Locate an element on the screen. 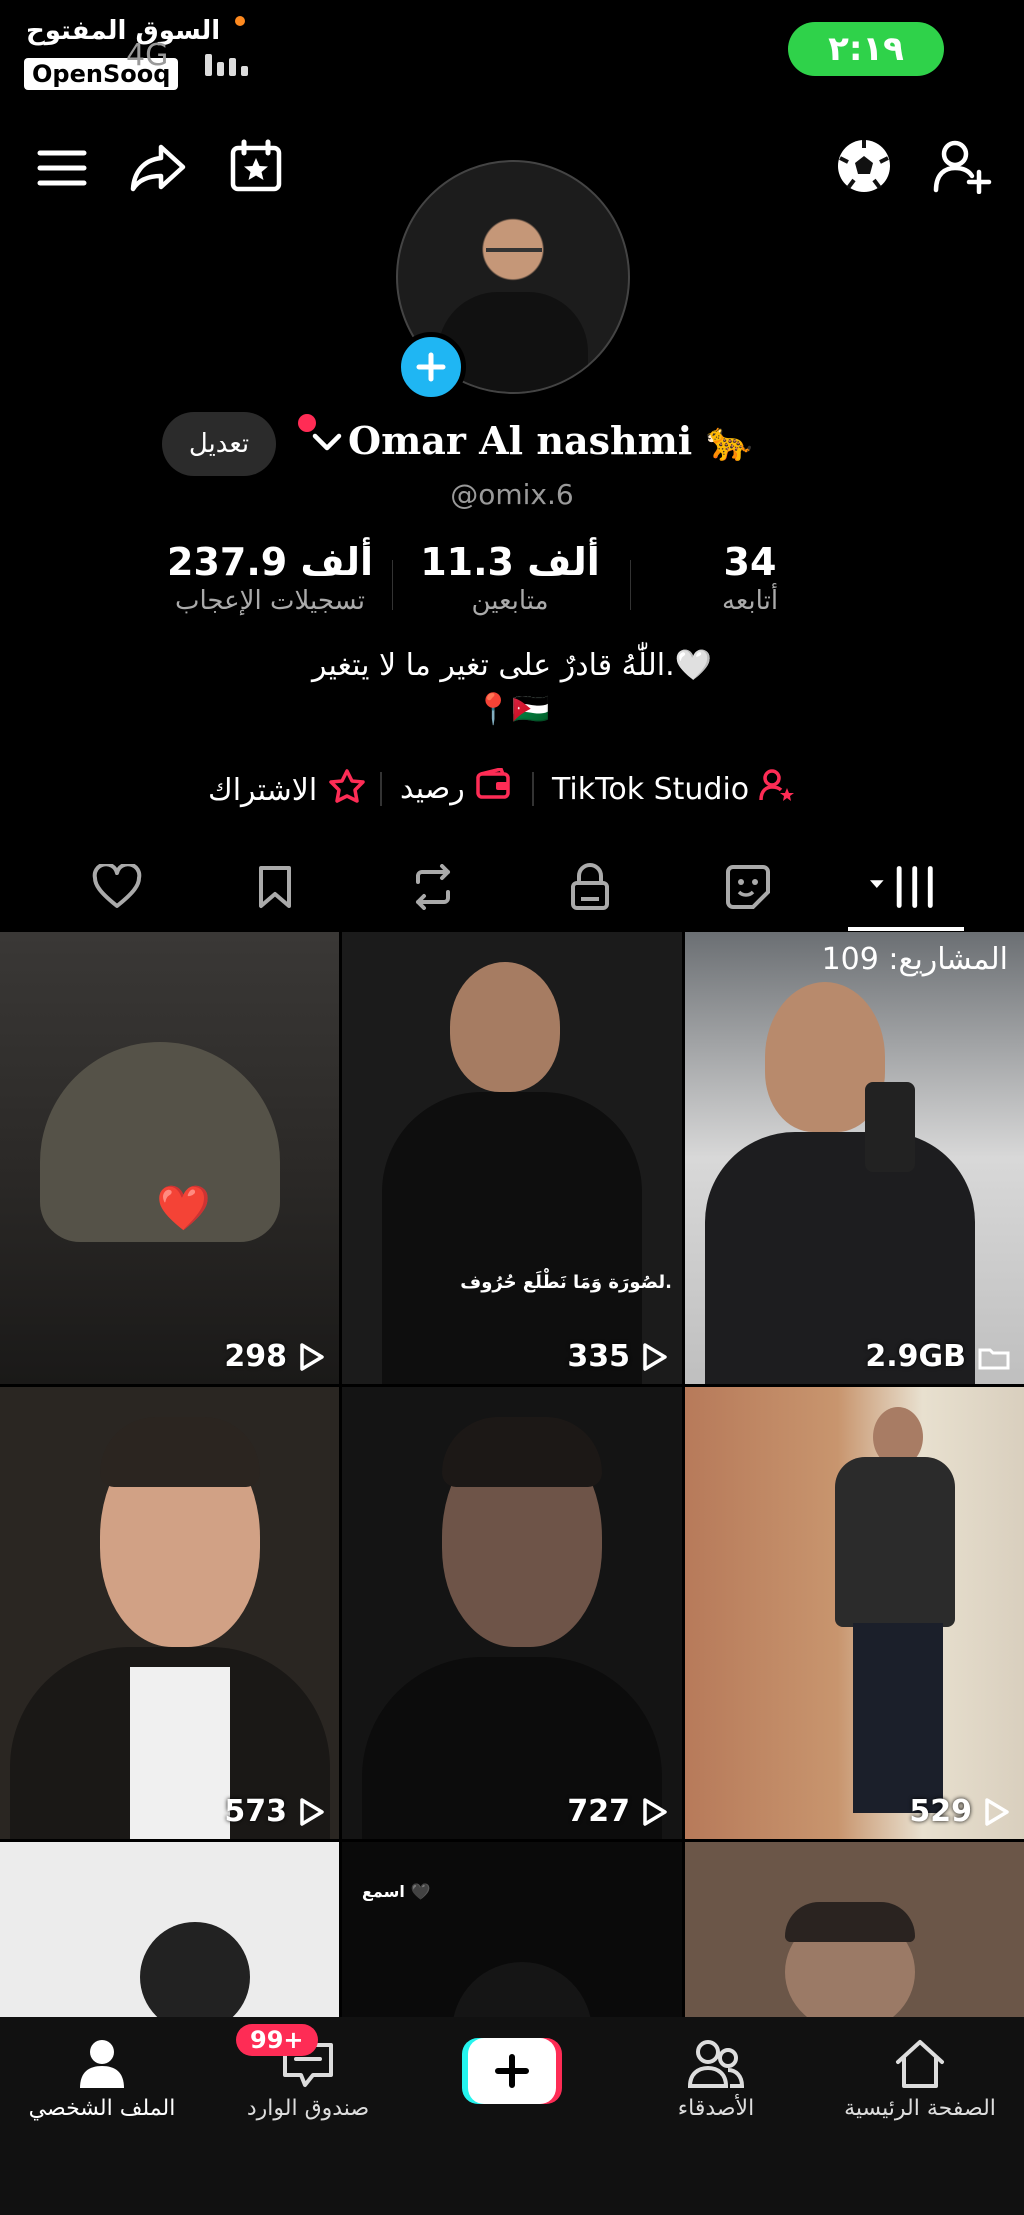  storage-size: 2.9GB is located at coordinates (854, 1356).